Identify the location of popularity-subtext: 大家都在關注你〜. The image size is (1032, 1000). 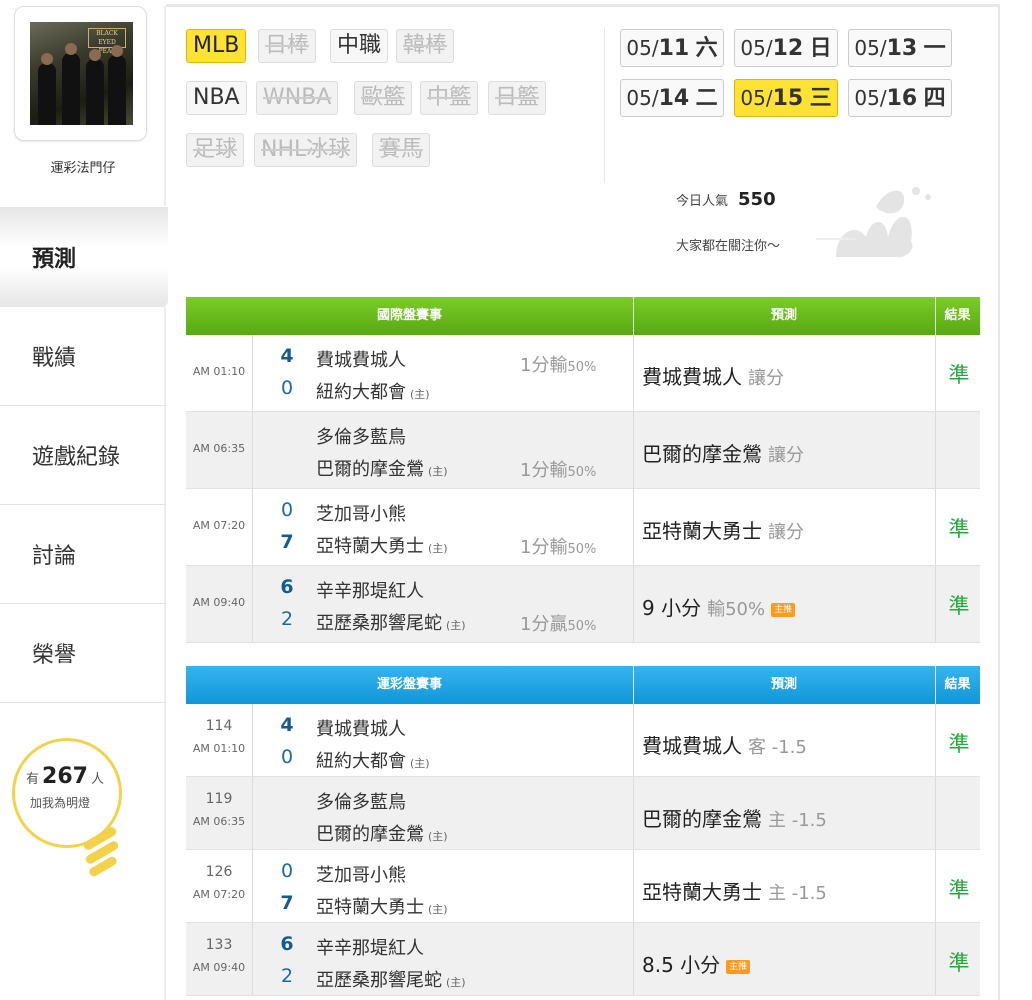
(728, 246).